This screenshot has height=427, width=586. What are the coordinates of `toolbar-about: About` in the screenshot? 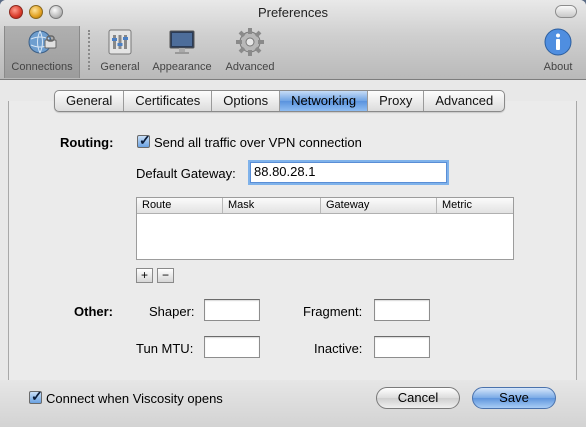 It's located at (558, 52).